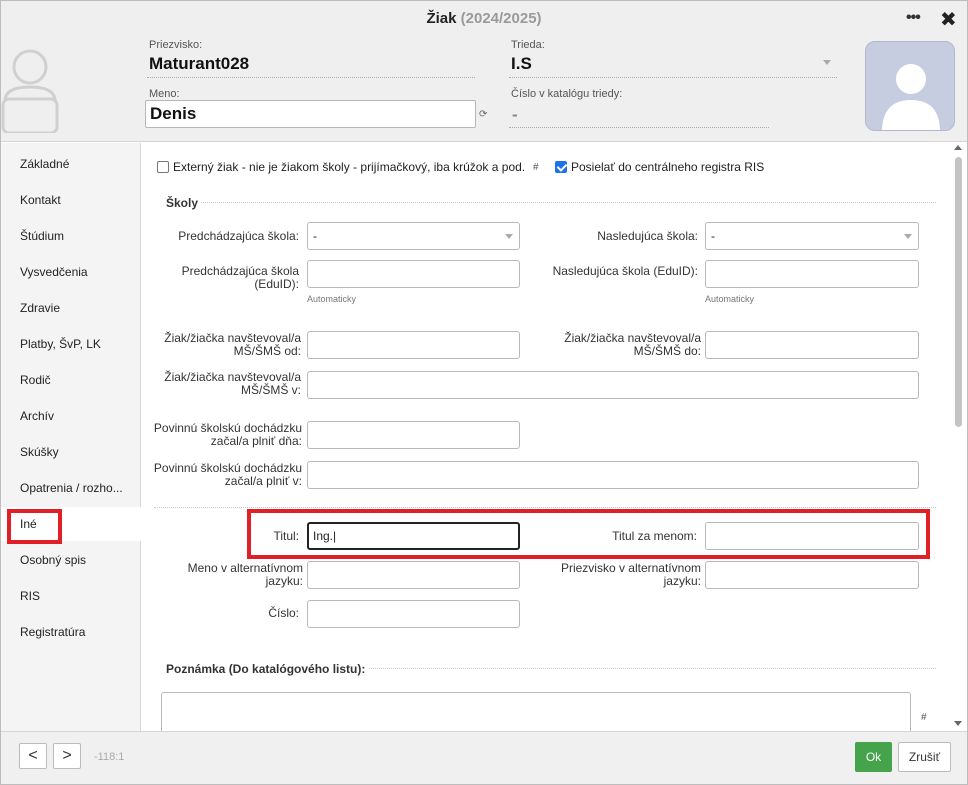 This screenshot has width=968, height=785. Describe the element at coordinates (625, 271) in the screenshot. I see `next-school-eduid-label: Nasledujúca škola (EduID):` at that location.